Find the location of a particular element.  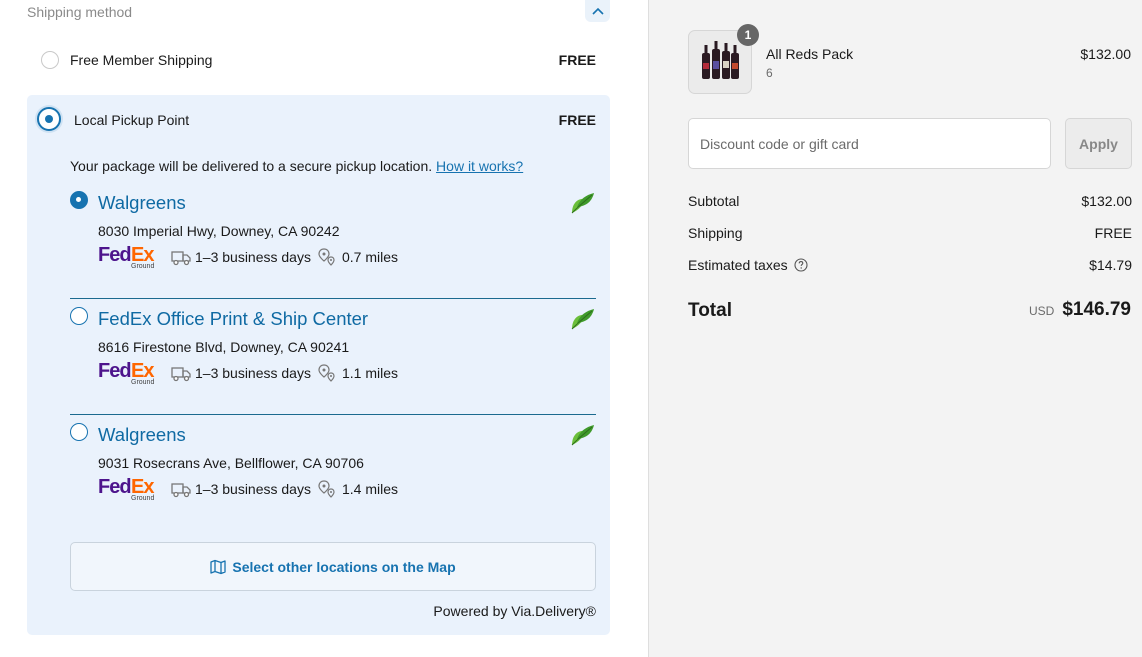

collapse-button is located at coordinates (597, 11).